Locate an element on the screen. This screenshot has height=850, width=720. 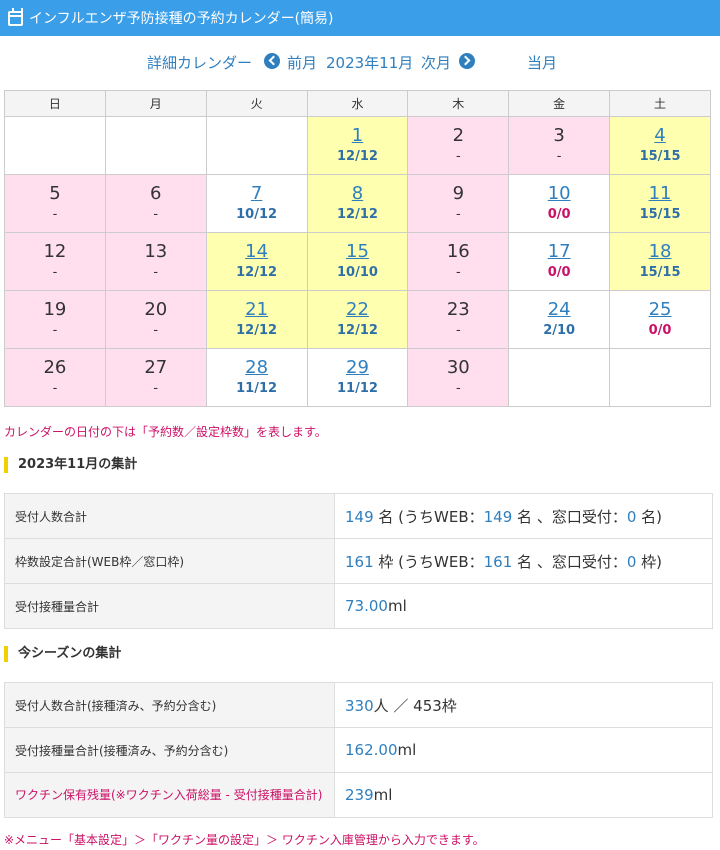
calendar-day-link: 4 is located at coordinates (660, 136).